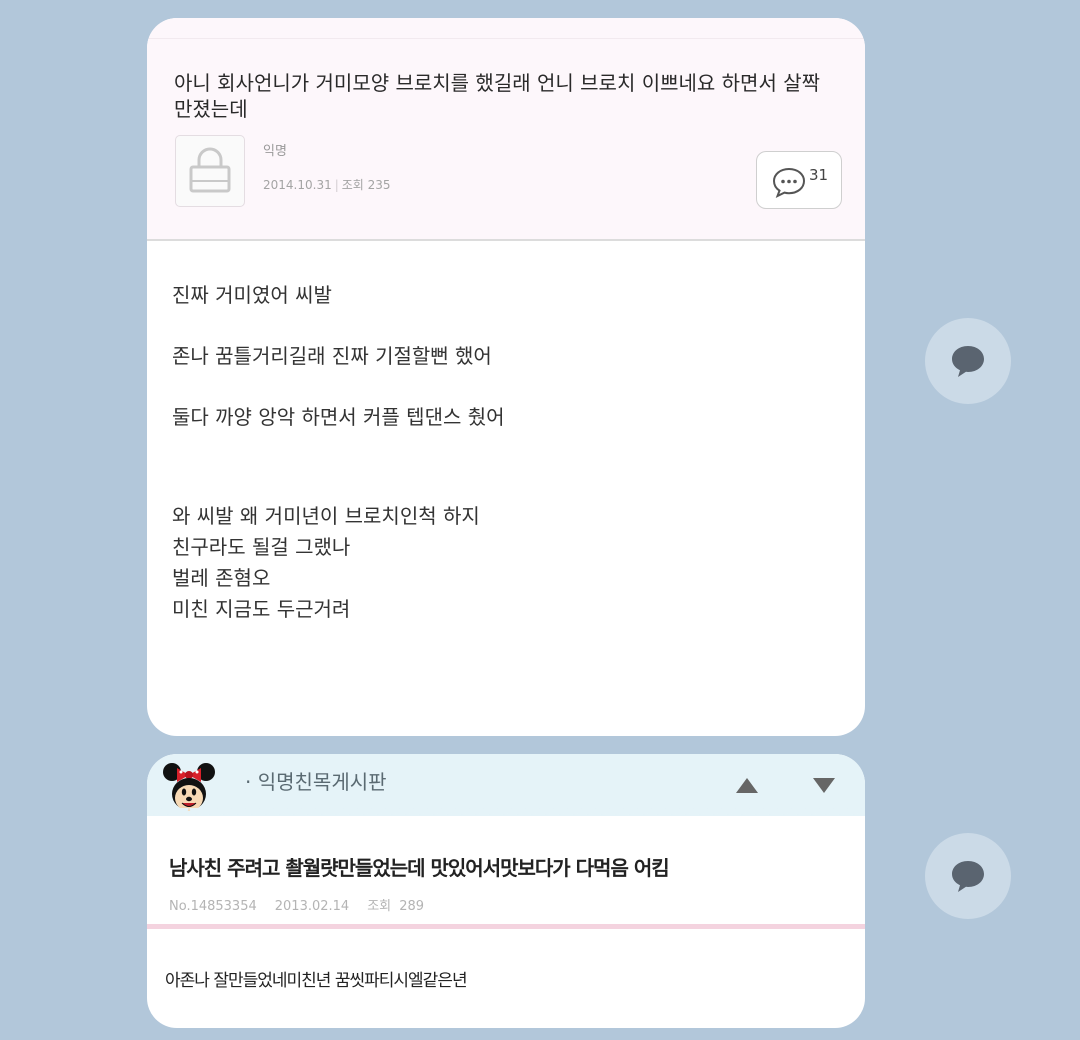 This screenshot has width=1080, height=1040. What do you see at coordinates (506, 785) in the screenshot?
I see `board-header: · 익명친목게시판` at bounding box center [506, 785].